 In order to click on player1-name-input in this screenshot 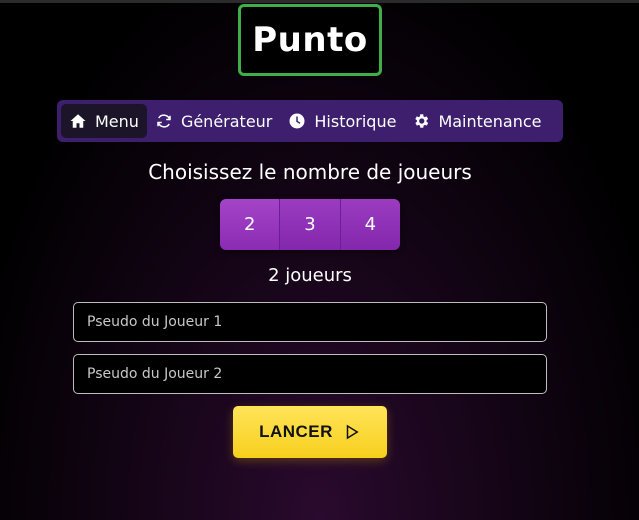, I will do `click(310, 322)`.